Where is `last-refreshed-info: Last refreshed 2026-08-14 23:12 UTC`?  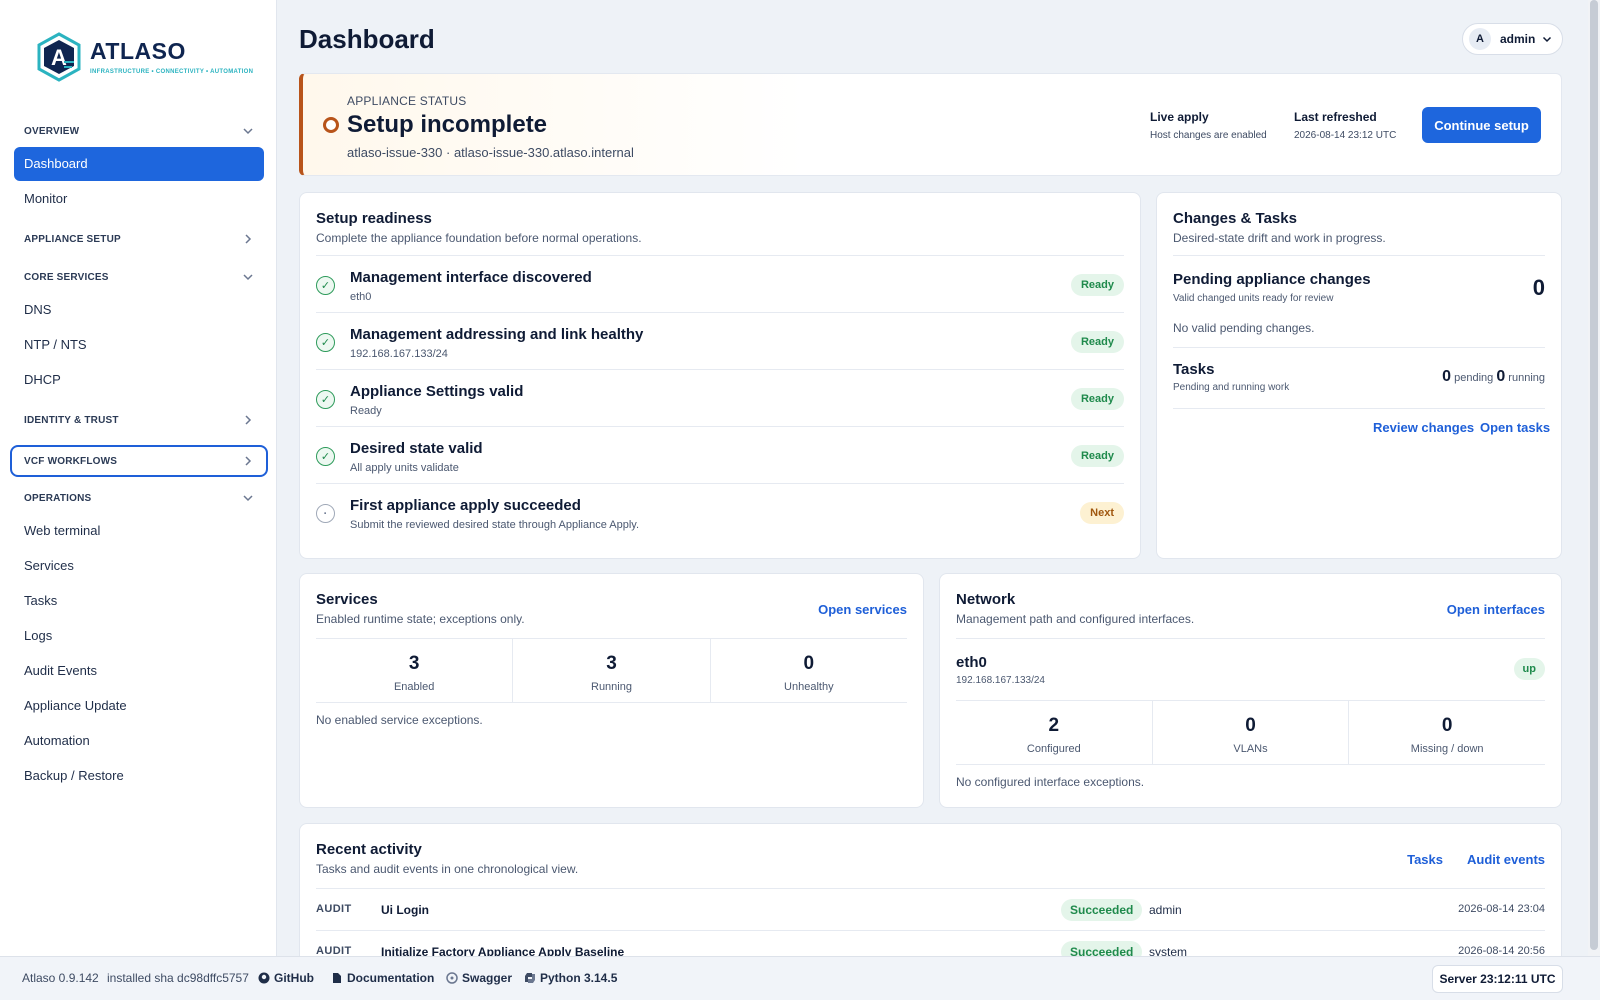 last-refreshed-info: Last refreshed 2026-08-14 23:12 UTC is located at coordinates (1345, 125).